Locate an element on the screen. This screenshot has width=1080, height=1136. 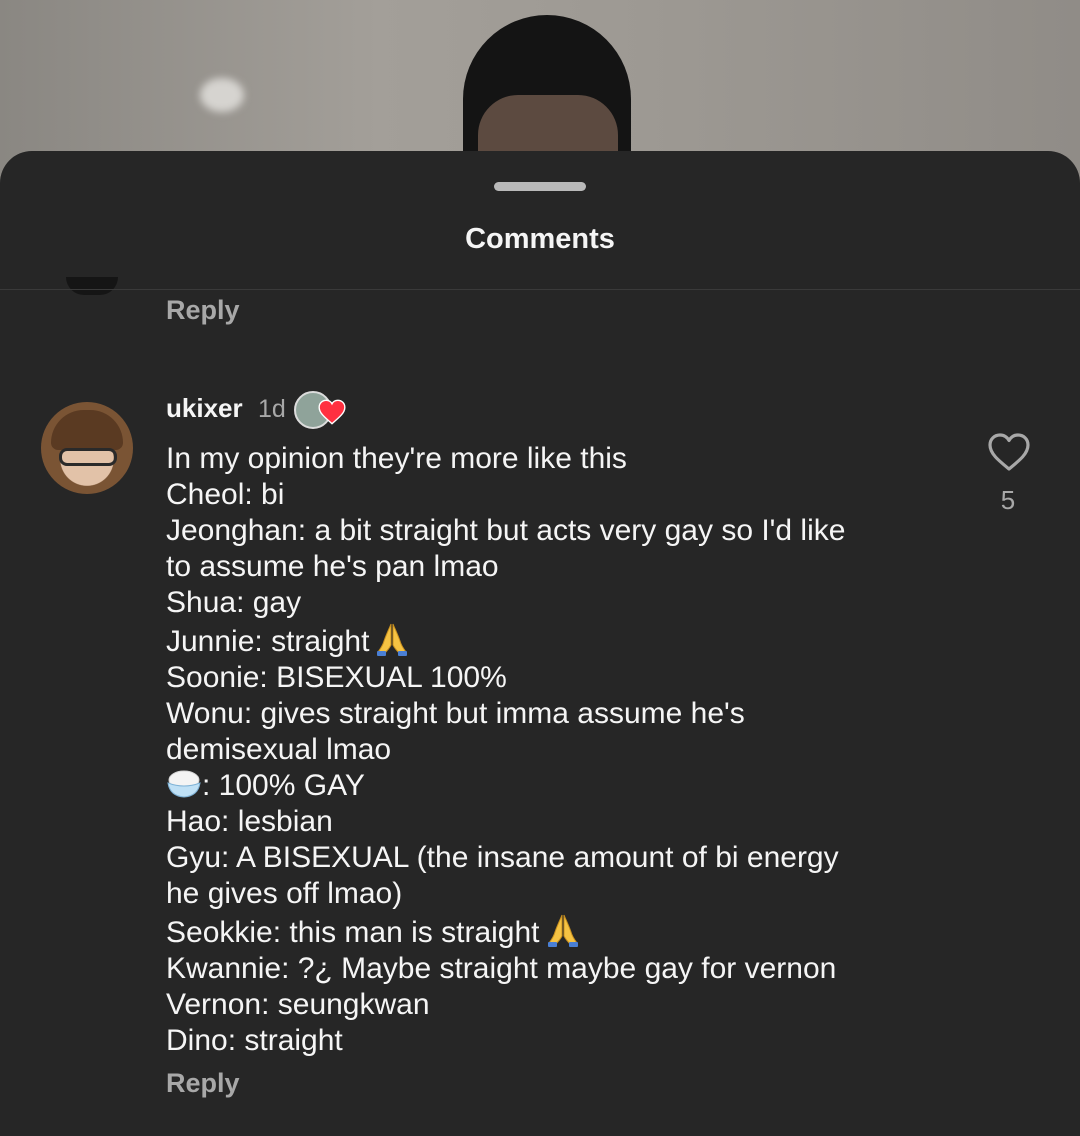
comment-line: Shua: gay is located at coordinates (234, 602).